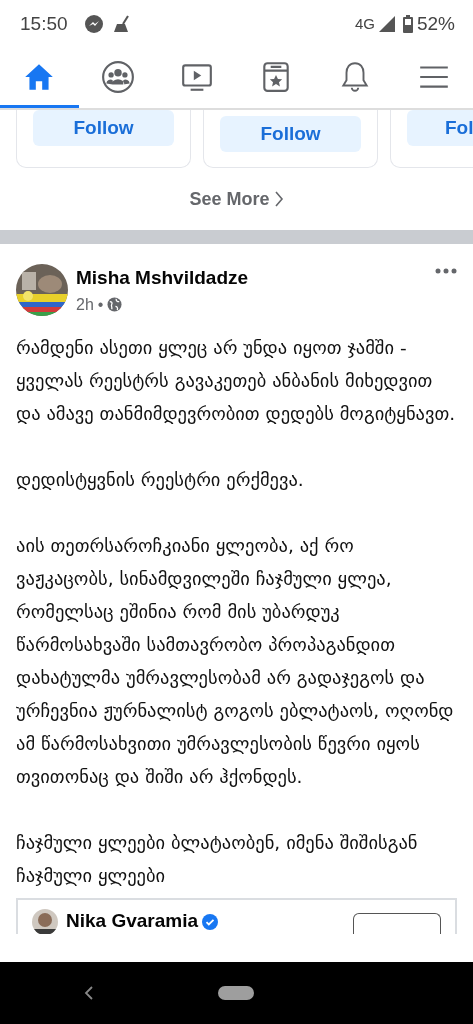 The height and width of the screenshot is (1024, 473). Describe the element at coordinates (397, 923) in the screenshot. I see `outline-button` at that location.